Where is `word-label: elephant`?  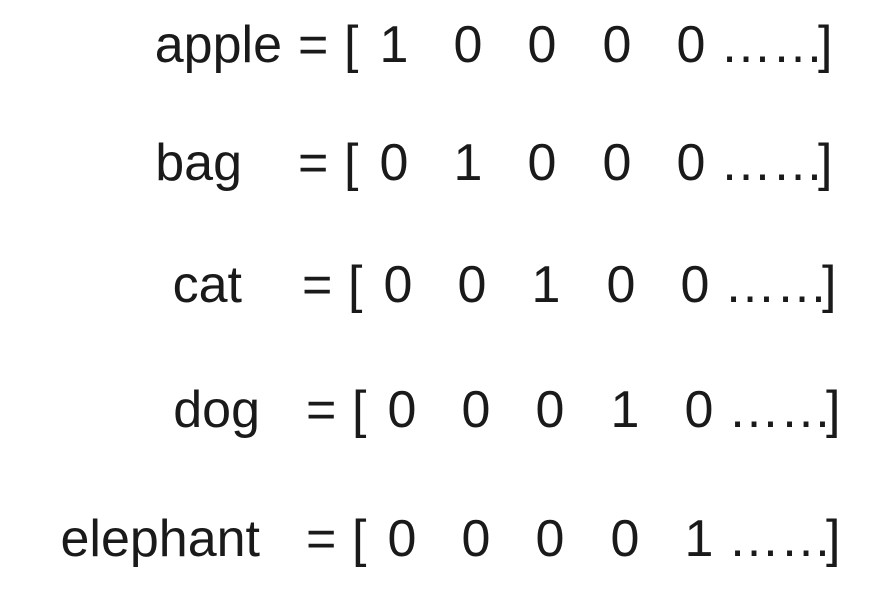
word-label: elephant is located at coordinates (160, 539).